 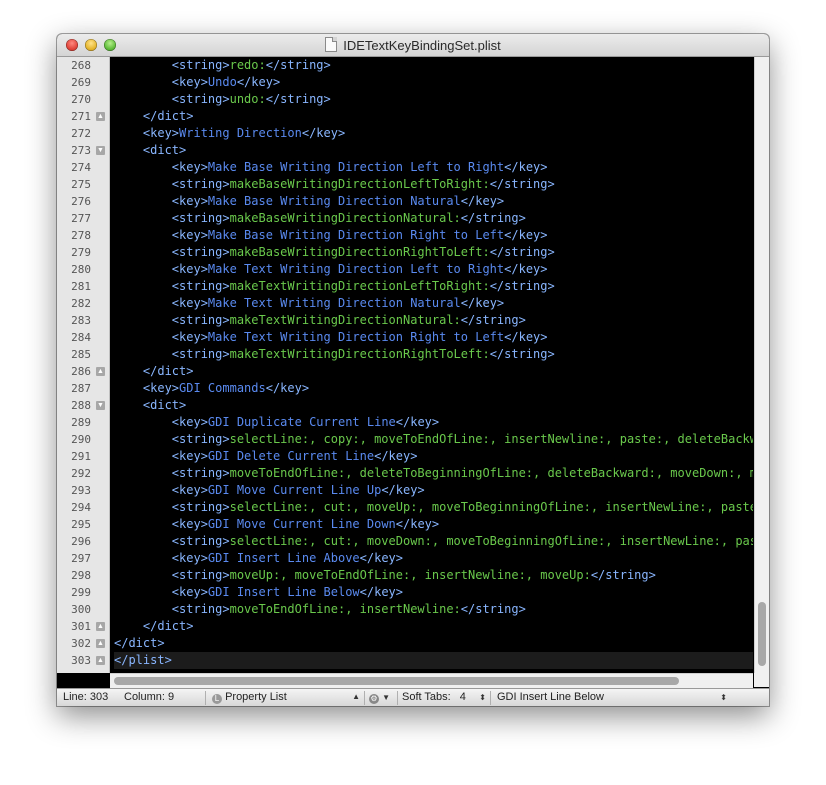 What do you see at coordinates (331, 44) in the screenshot?
I see `document-icon` at bounding box center [331, 44].